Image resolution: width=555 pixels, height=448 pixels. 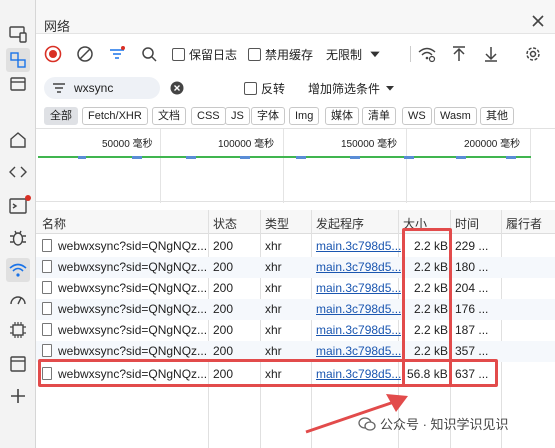 I want to click on type-filter-font: 字体, so click(x=268, y=116).